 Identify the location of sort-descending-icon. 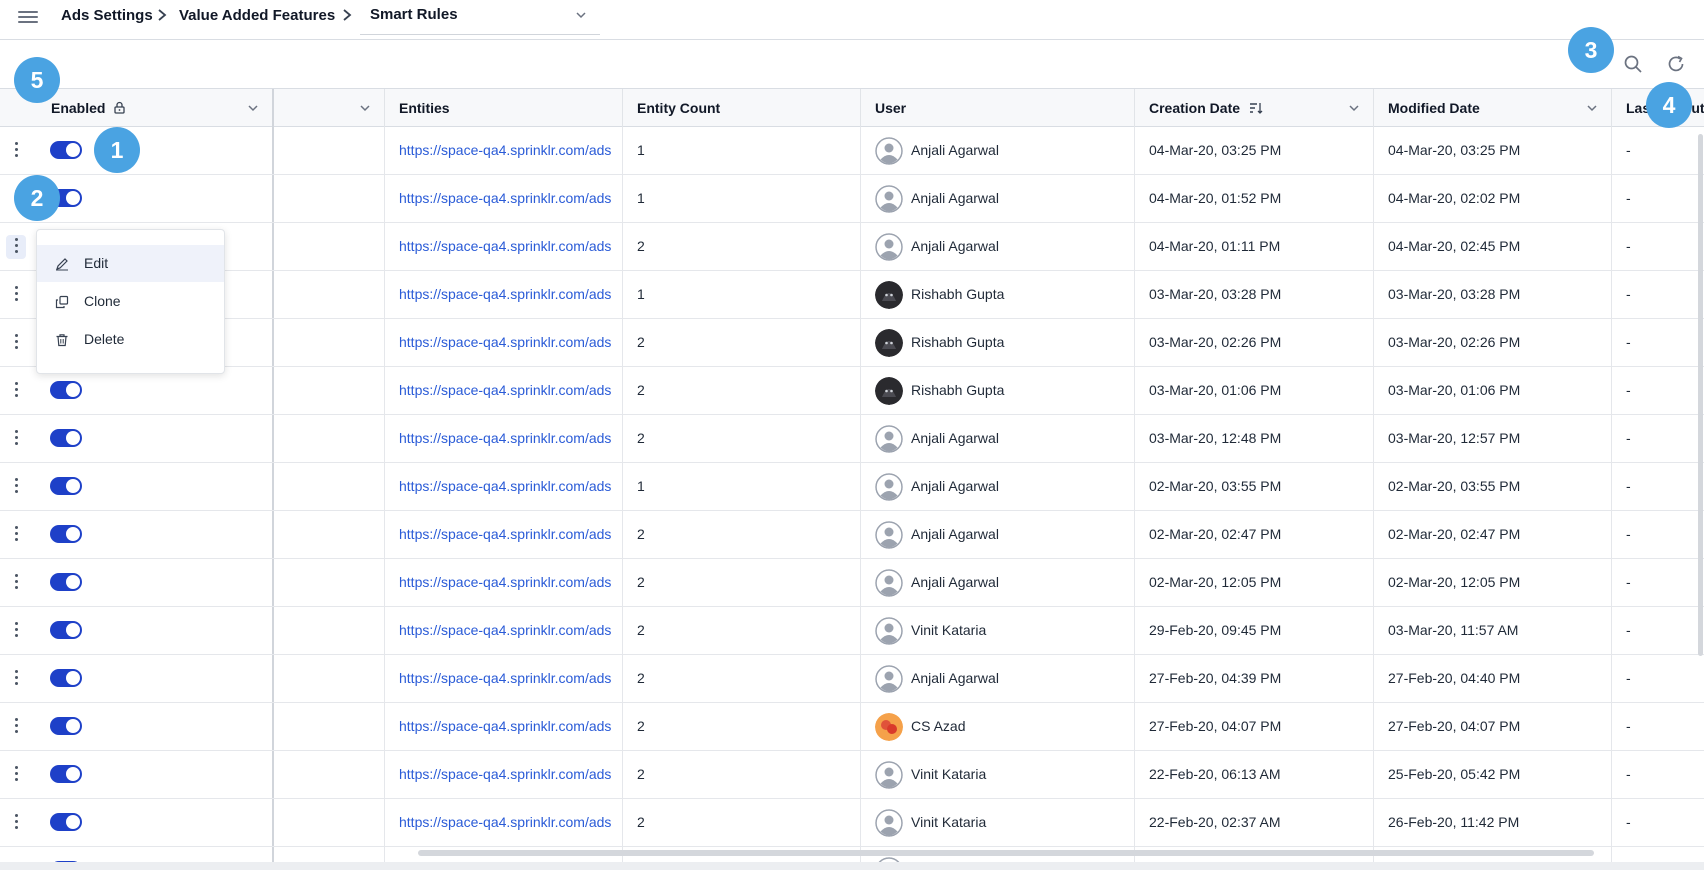
(1256, 108).